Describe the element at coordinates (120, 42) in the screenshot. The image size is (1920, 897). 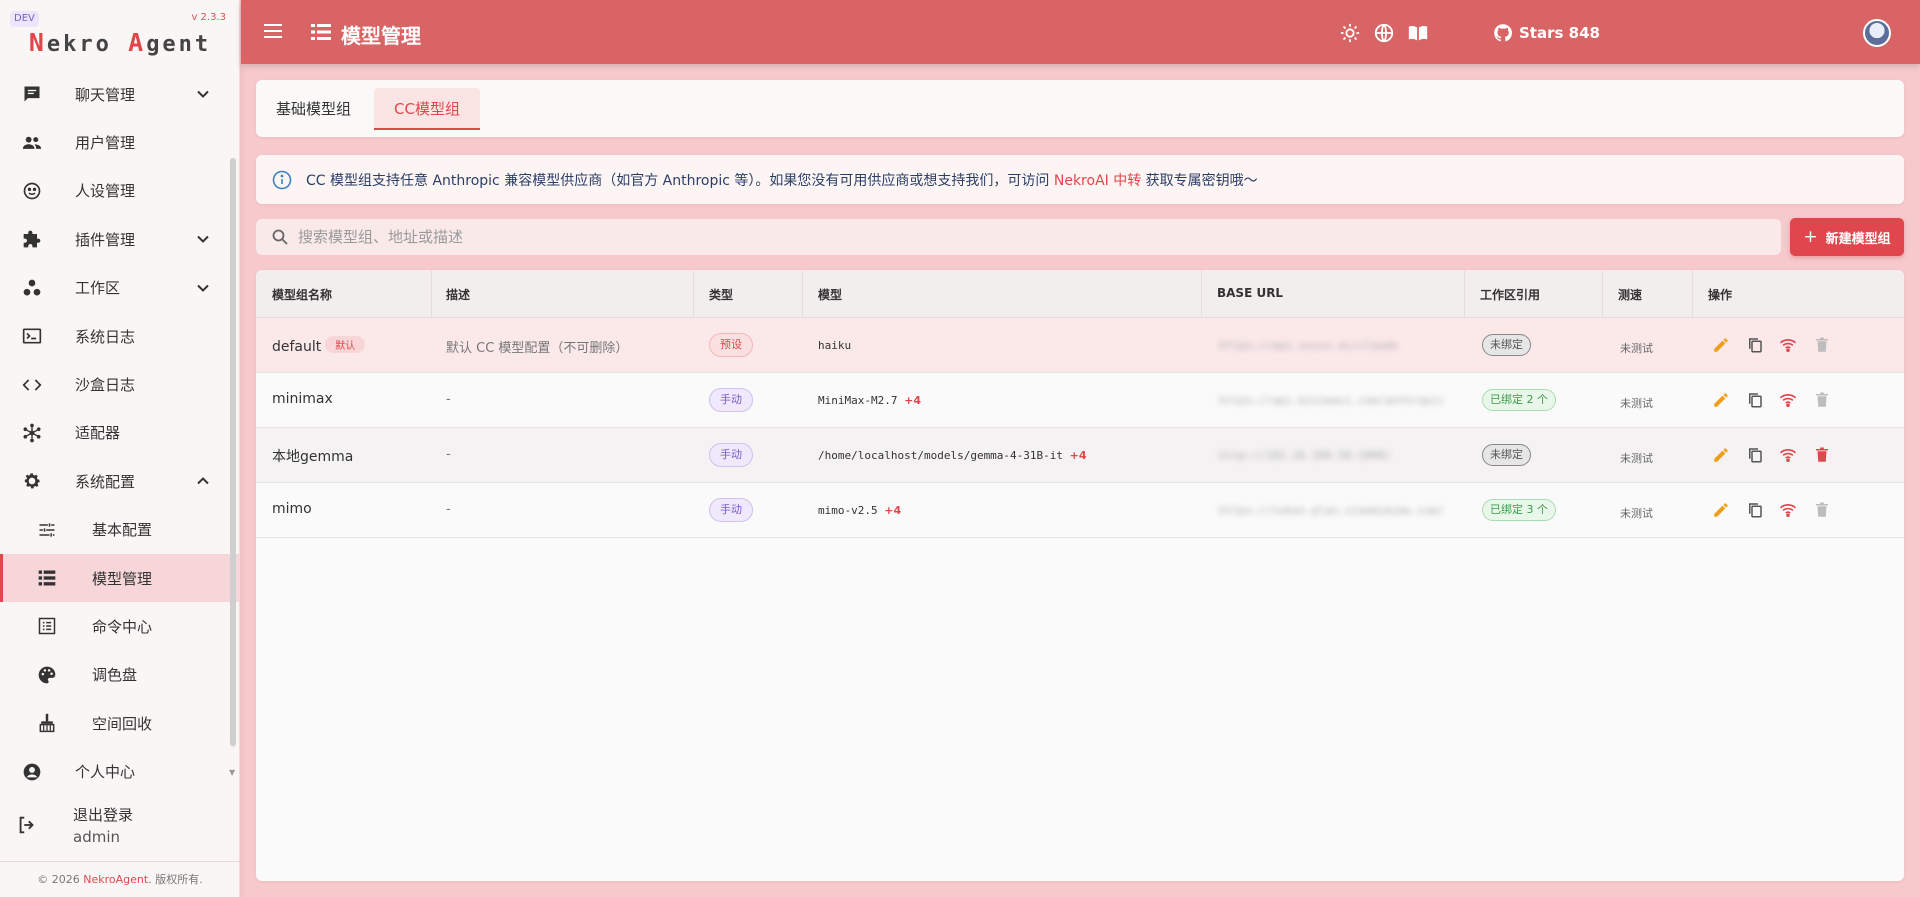
I see `brand-logo: Nekro Agent` at that location.